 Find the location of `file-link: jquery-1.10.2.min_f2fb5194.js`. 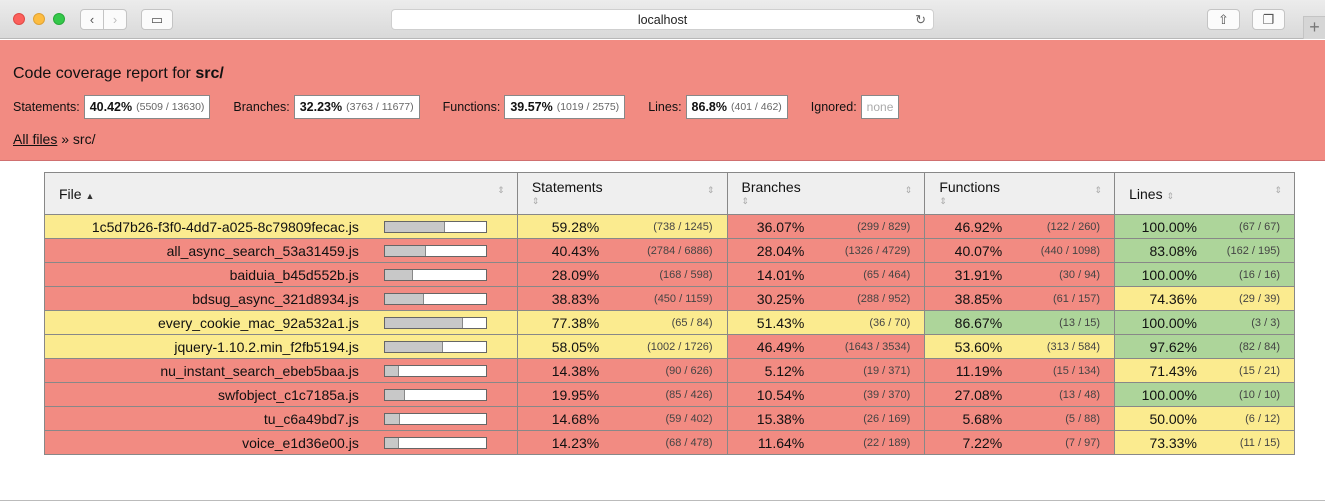

file-link: jquery-1.10.2.min_f2fb5194.js is located at coordinates (266, 347).